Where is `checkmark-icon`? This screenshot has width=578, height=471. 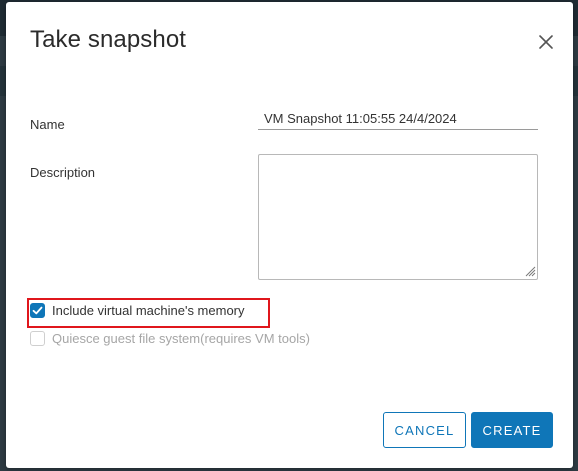
checkmark-icon is located at coordinates (37, 310).